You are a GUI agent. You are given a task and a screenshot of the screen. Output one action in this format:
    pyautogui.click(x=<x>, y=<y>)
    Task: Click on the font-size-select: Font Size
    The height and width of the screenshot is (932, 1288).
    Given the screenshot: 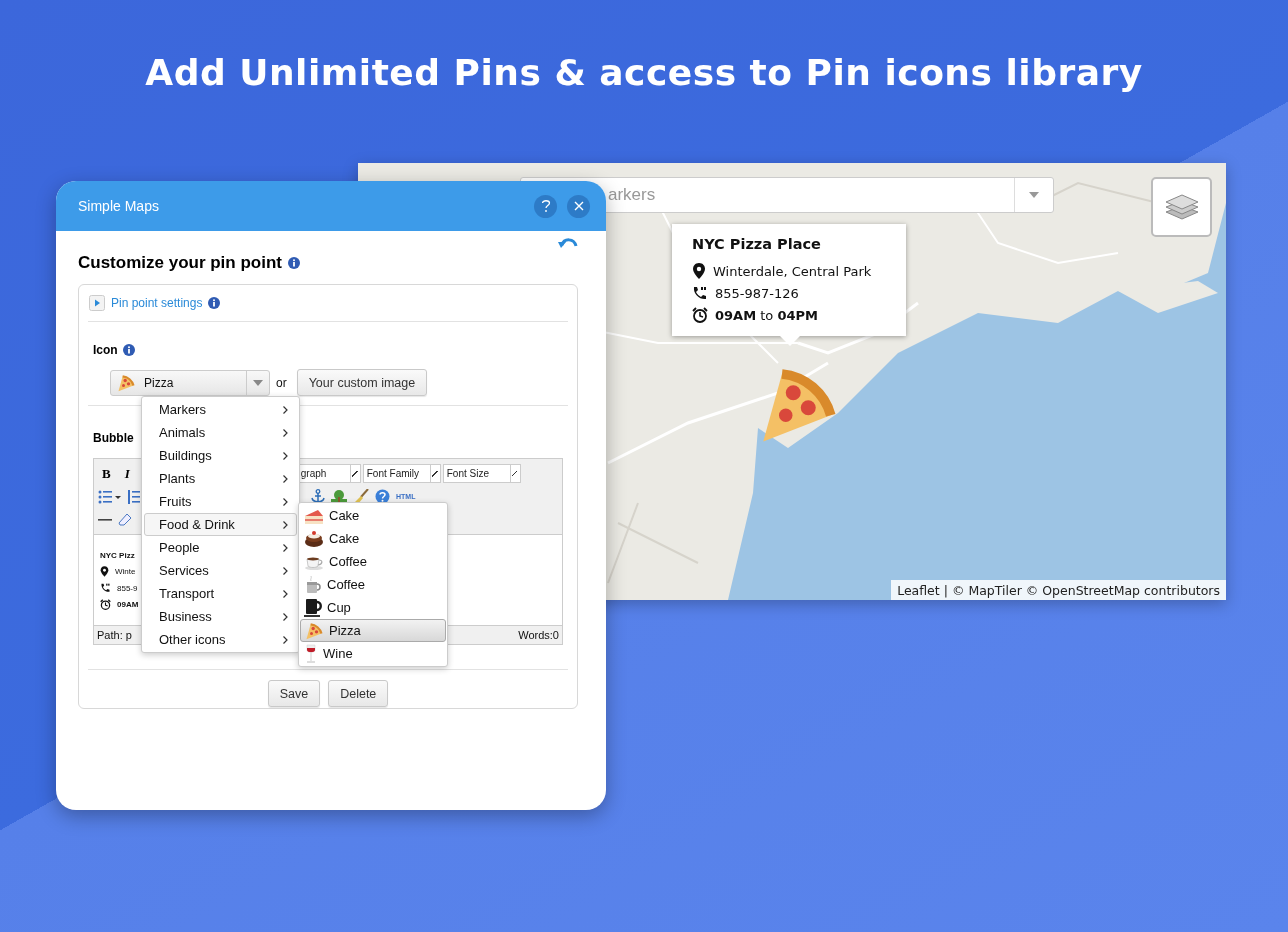 What is the action you would take?
    pyautogui.click(x=481, y=473)
    